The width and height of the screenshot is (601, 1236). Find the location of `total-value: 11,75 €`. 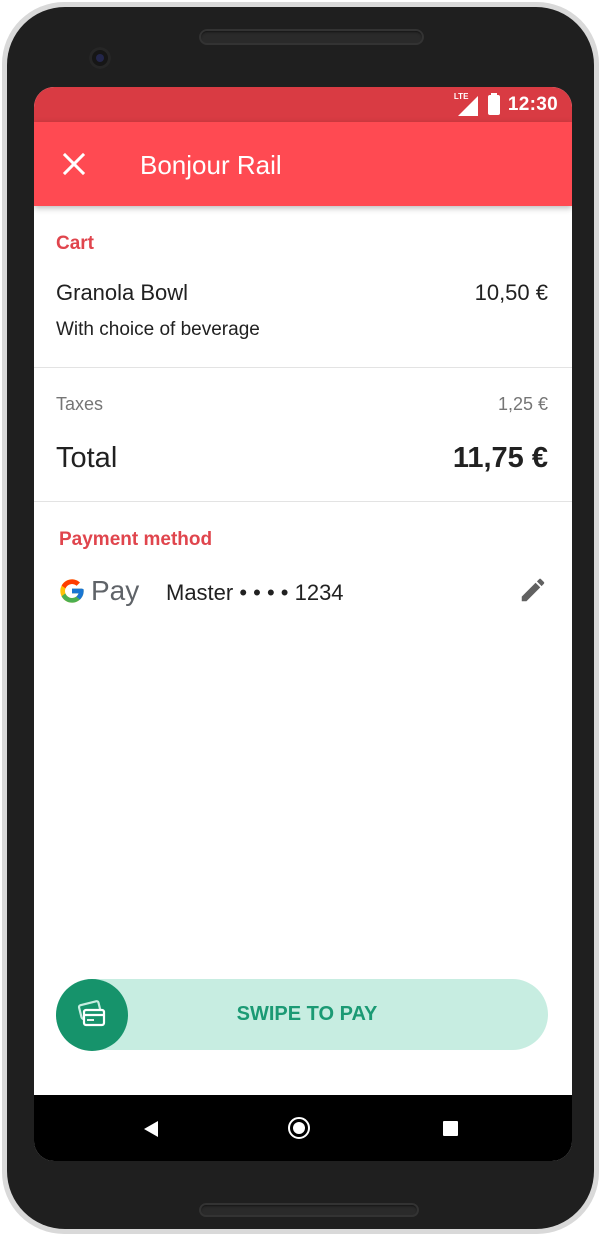

total-value: 11,75 € is located at coordinates (500, 458).